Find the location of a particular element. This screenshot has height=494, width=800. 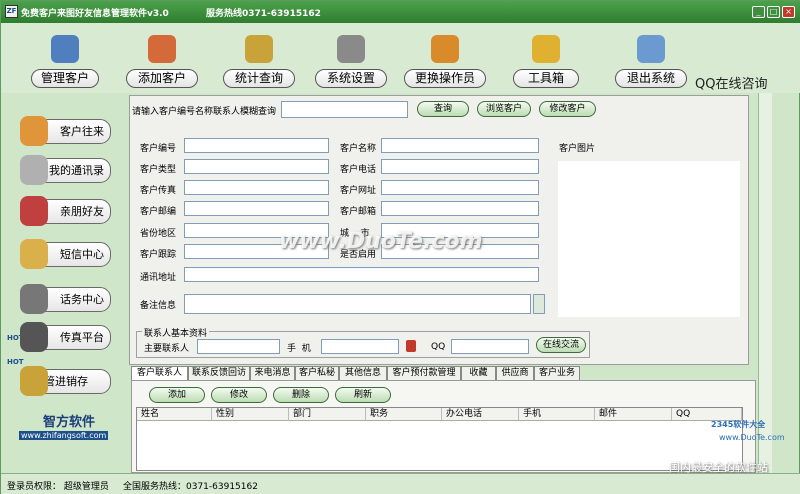

edit-customer-button: 修改客户 is located at coordinates (567, 109).